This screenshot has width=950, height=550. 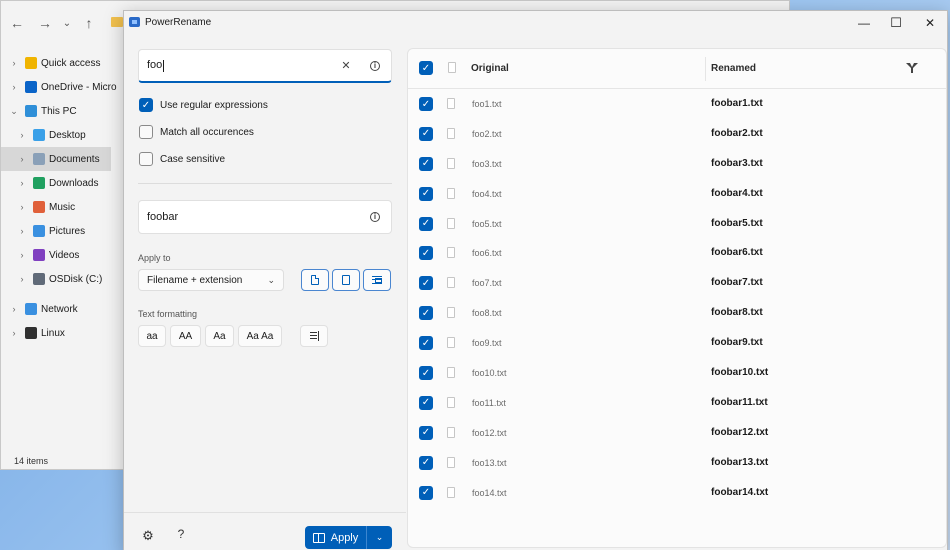 I want to click on table-row: ✓ foo10.txt foobar10.txt, so click(x=677, y=373).